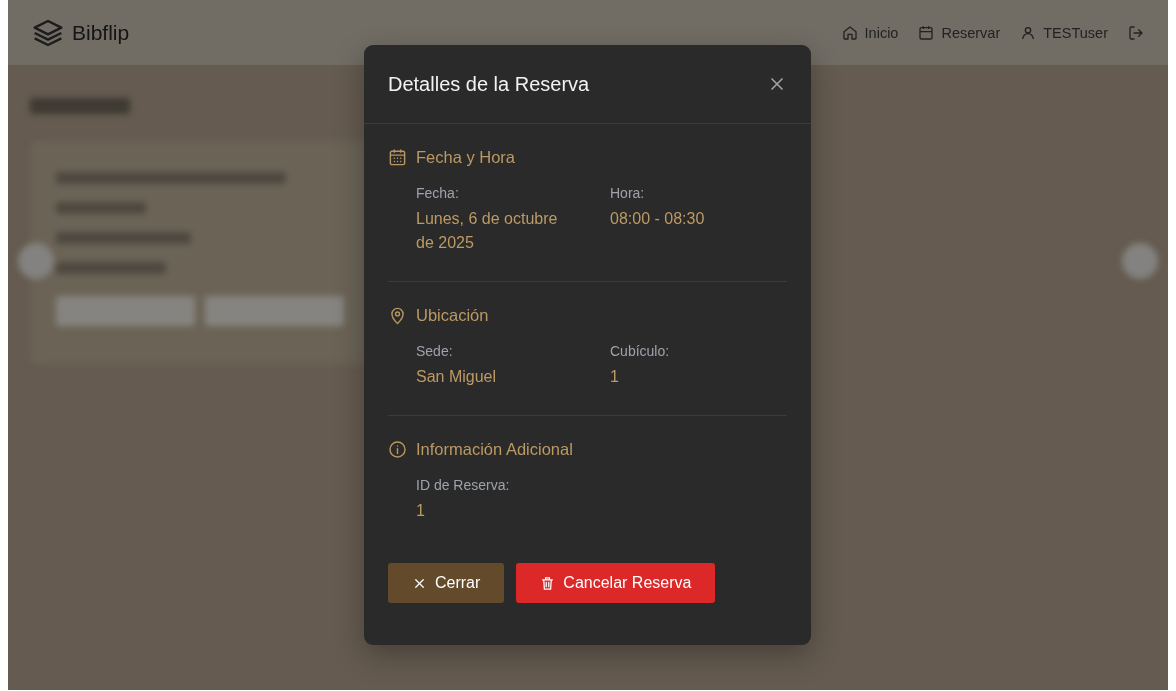 The height and width of the screenshot is (691, 1176). I want to click on field-value: Lunes, 6 de octubre de 2025, so click(487, 231).